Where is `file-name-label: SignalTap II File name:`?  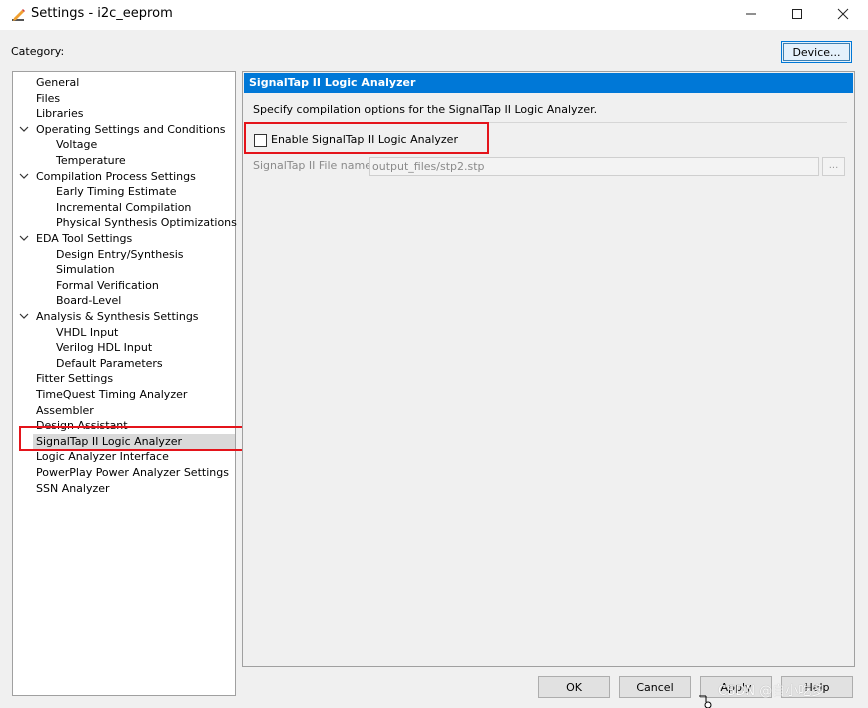 file-name-label: SignalTap II File name: is located at coordinates (314, 165).